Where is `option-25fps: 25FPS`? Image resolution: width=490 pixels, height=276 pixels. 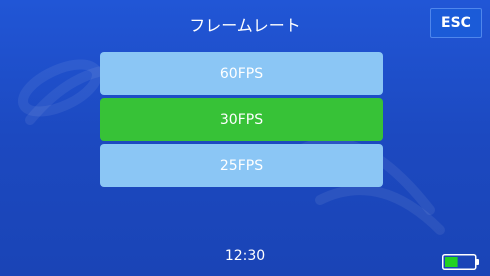
option-25fps: 25FPS is located at coordinates (241, 165).